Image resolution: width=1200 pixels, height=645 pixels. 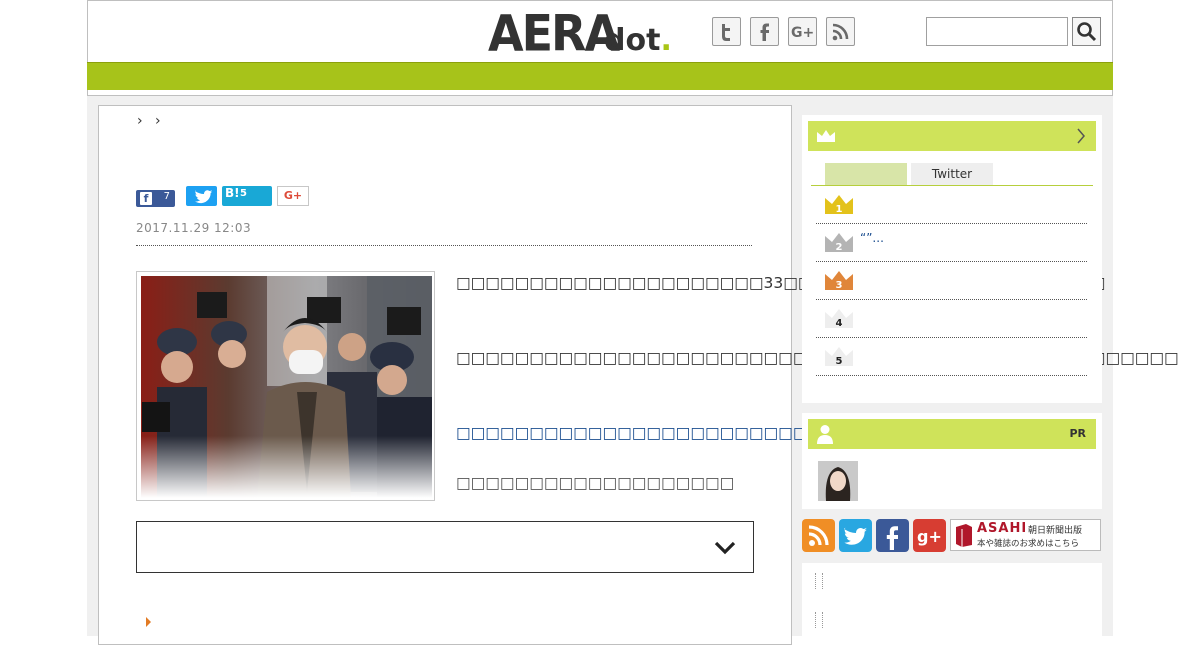 I want to click on press-crowd-photo, so click(x=286, y=387).